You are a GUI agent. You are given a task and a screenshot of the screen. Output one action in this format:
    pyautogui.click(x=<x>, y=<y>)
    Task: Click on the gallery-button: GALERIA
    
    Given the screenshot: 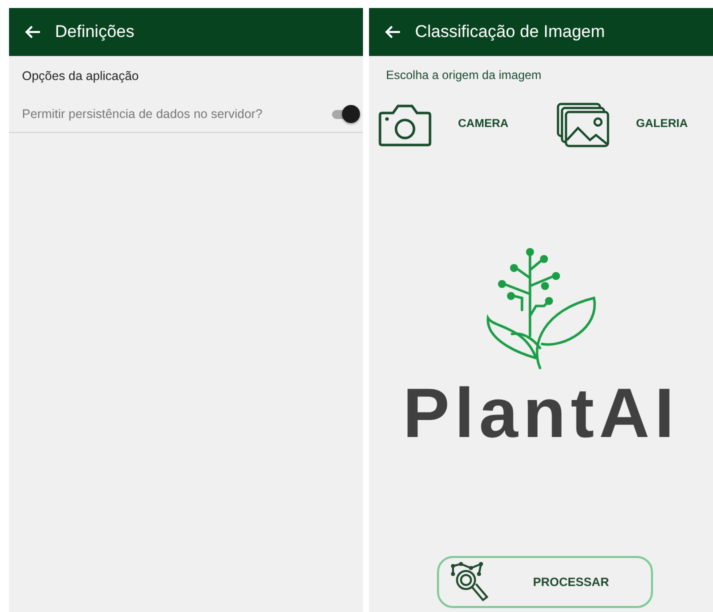 What is the action you would take?
    pyautogui.click(x=622, y=125)
    